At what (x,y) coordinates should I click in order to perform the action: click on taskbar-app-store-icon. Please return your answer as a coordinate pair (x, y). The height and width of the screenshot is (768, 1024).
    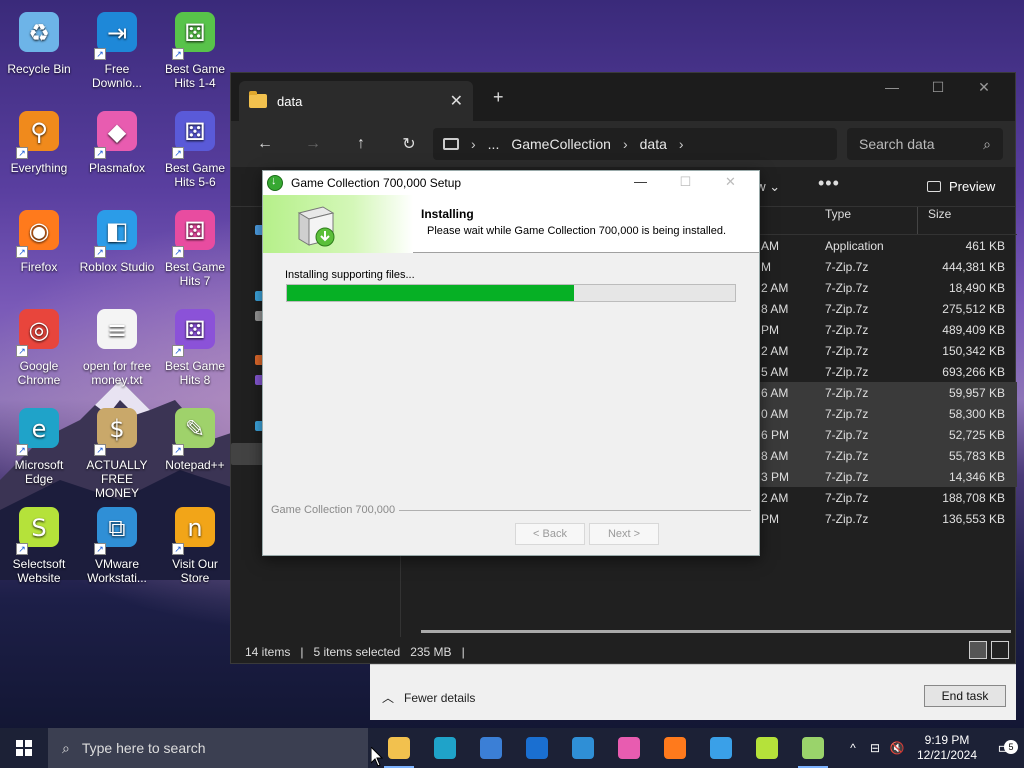
    Looking at the image, I should click on (491, 748).